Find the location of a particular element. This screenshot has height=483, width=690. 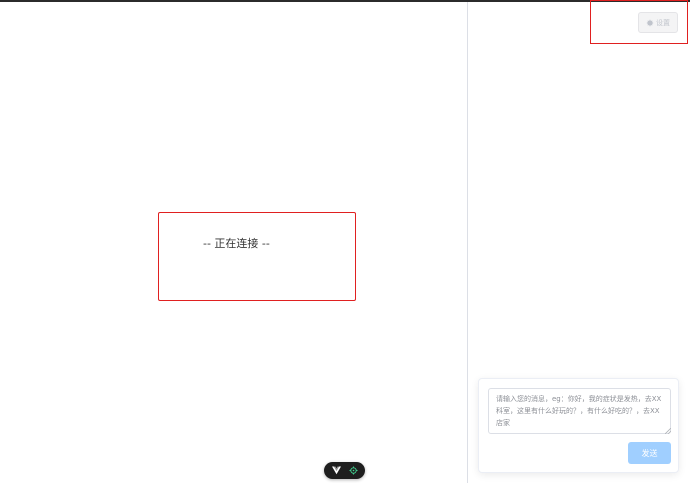

send-button: 发送 is located at coordinates (649, 453).